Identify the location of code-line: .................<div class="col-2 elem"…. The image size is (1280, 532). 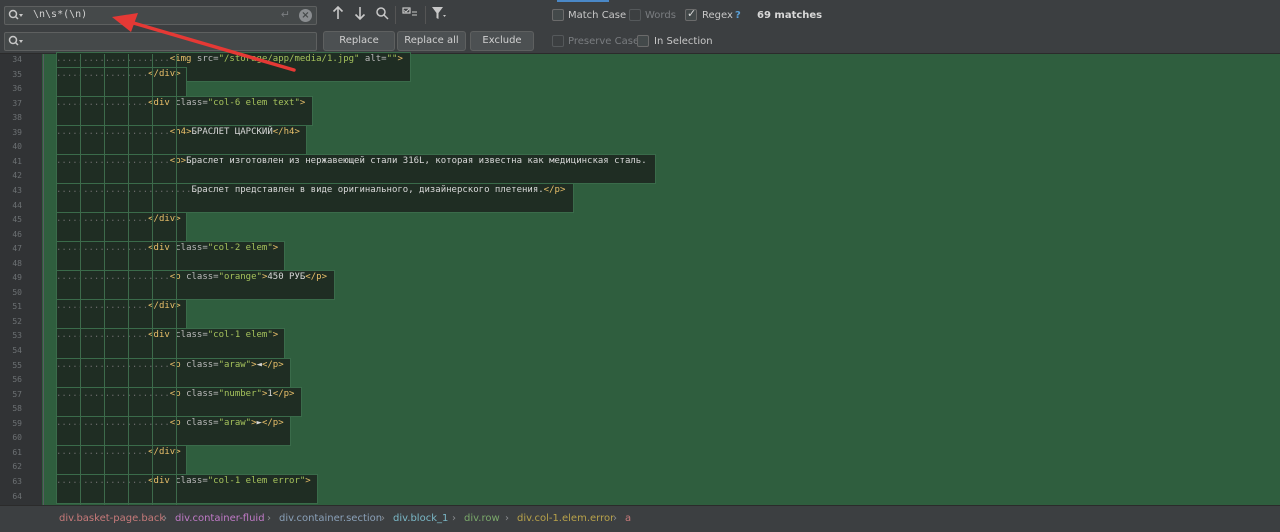
(167, 248).